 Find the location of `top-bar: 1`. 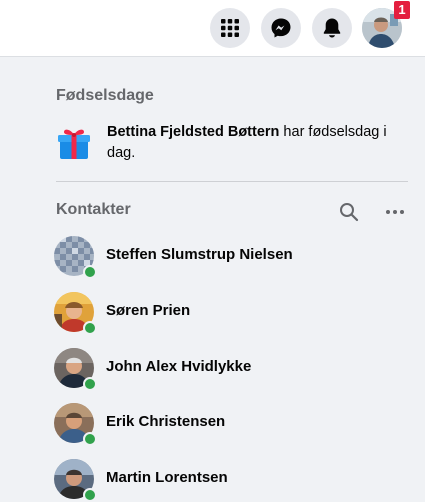

top-bar: 1 is located at coordinates (212, 28).